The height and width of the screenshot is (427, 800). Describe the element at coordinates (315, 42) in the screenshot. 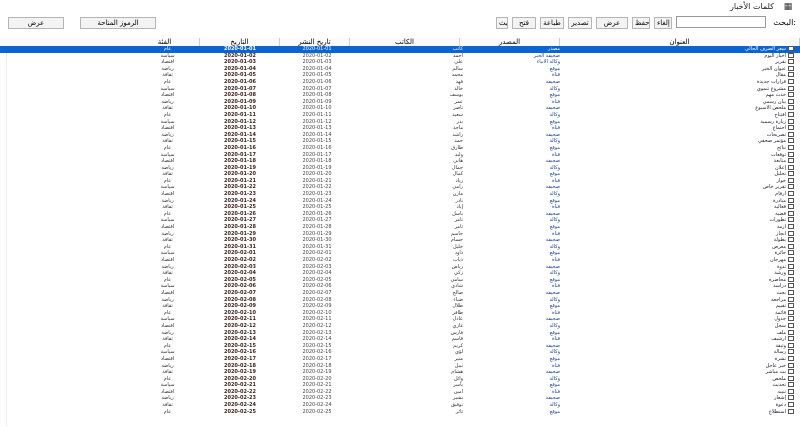

I see `column-publish-date: تاريخ النشر` at that location.